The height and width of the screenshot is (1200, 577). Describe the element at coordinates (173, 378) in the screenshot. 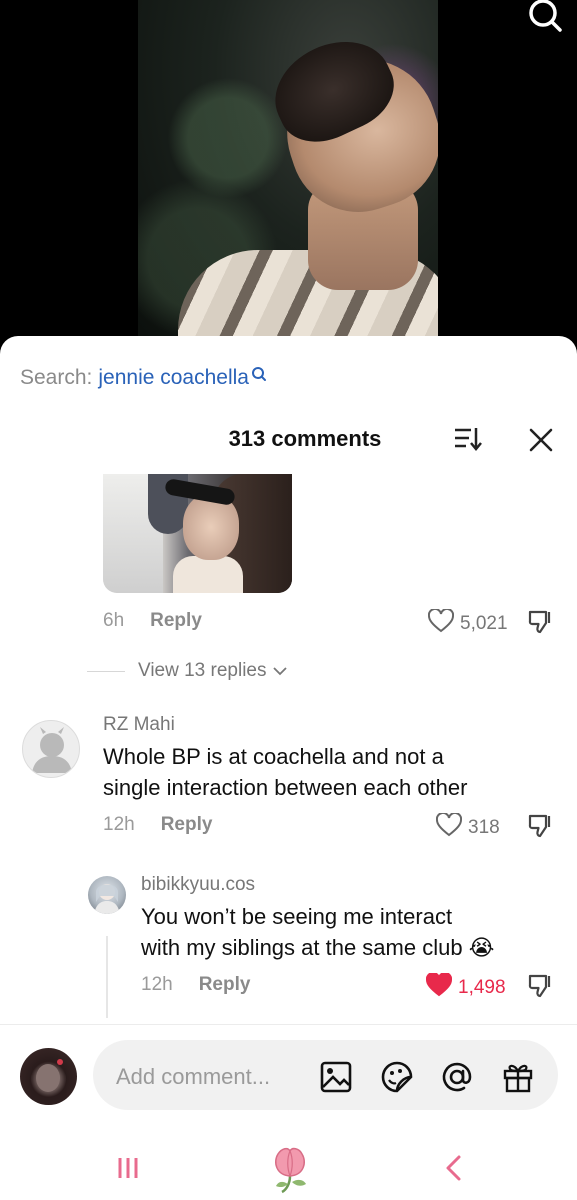

I see `search-term-link: jennie coachella` at that location.